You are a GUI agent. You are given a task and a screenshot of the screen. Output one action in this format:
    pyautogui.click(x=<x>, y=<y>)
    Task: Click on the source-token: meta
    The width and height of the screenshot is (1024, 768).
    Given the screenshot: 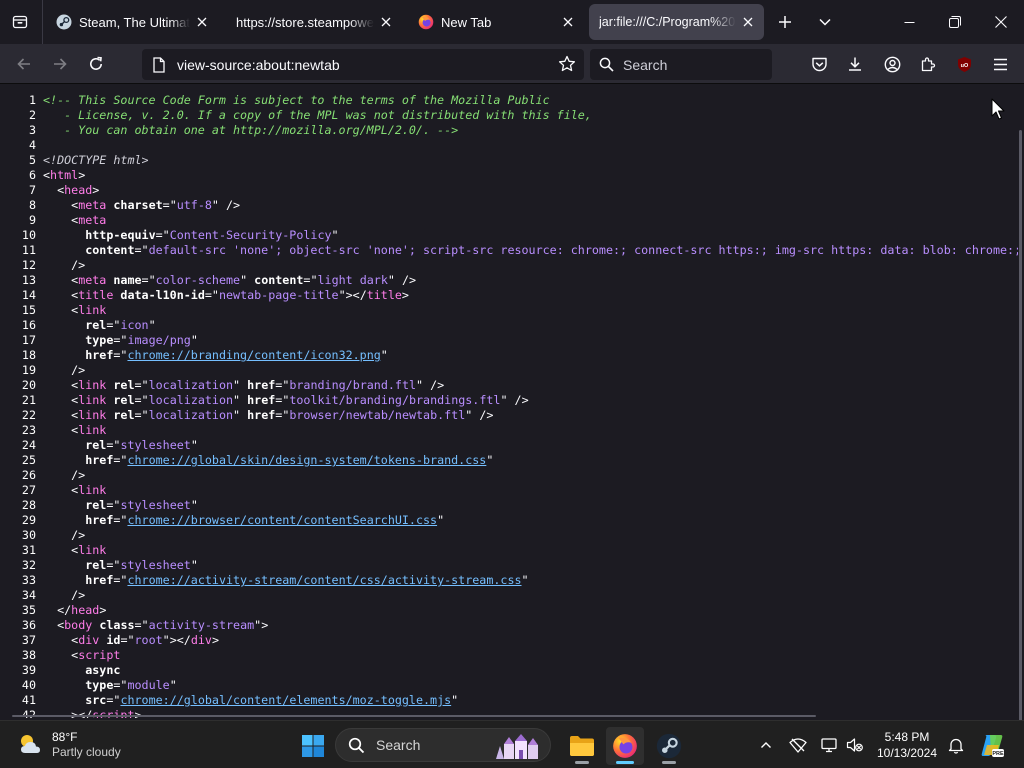 What is the action you would take?
    pyautogui.click(x=92, y=280)
    